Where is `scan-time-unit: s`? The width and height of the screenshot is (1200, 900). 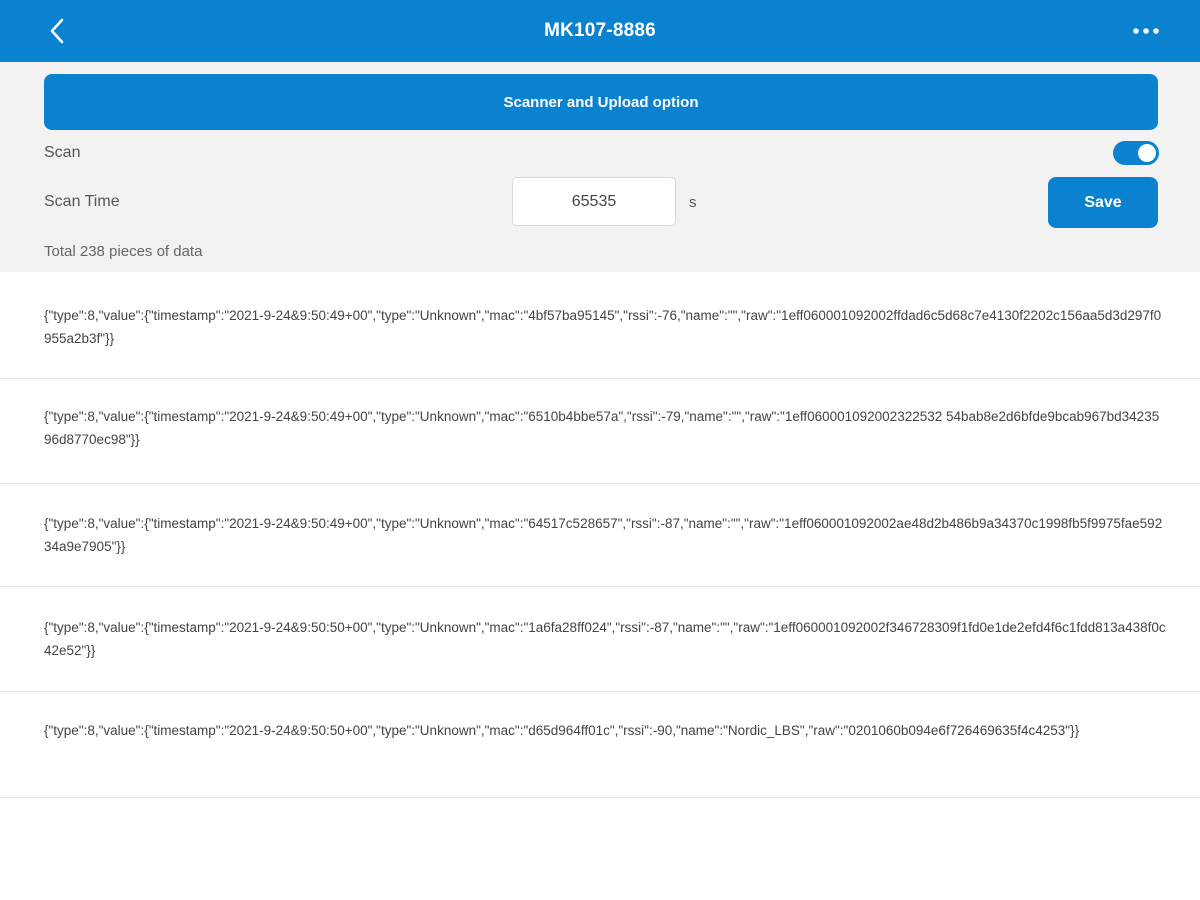
scan-time-unit: s is located at coordinates (693, 202).